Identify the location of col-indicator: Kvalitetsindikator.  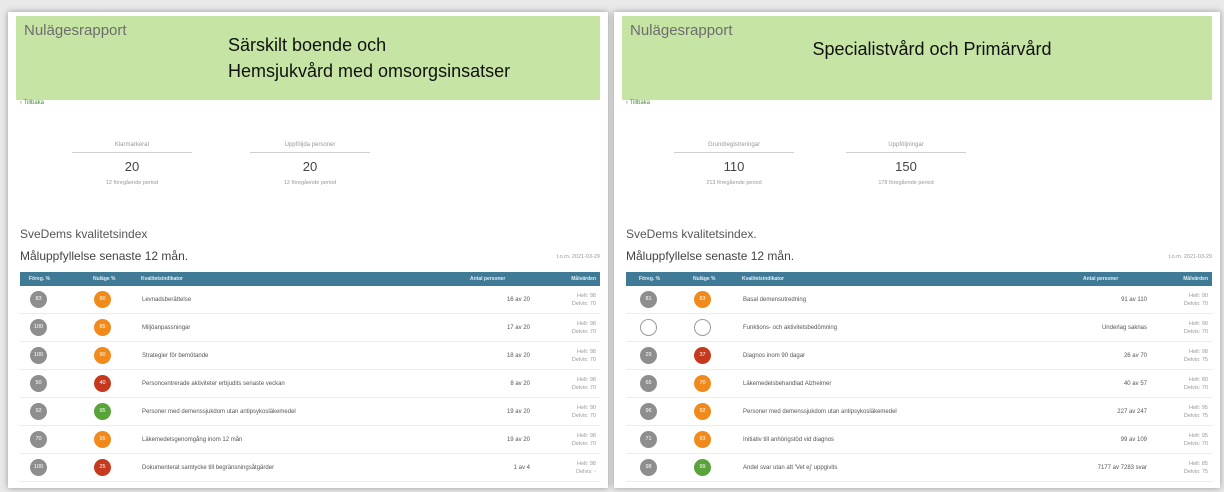
(162, 279).